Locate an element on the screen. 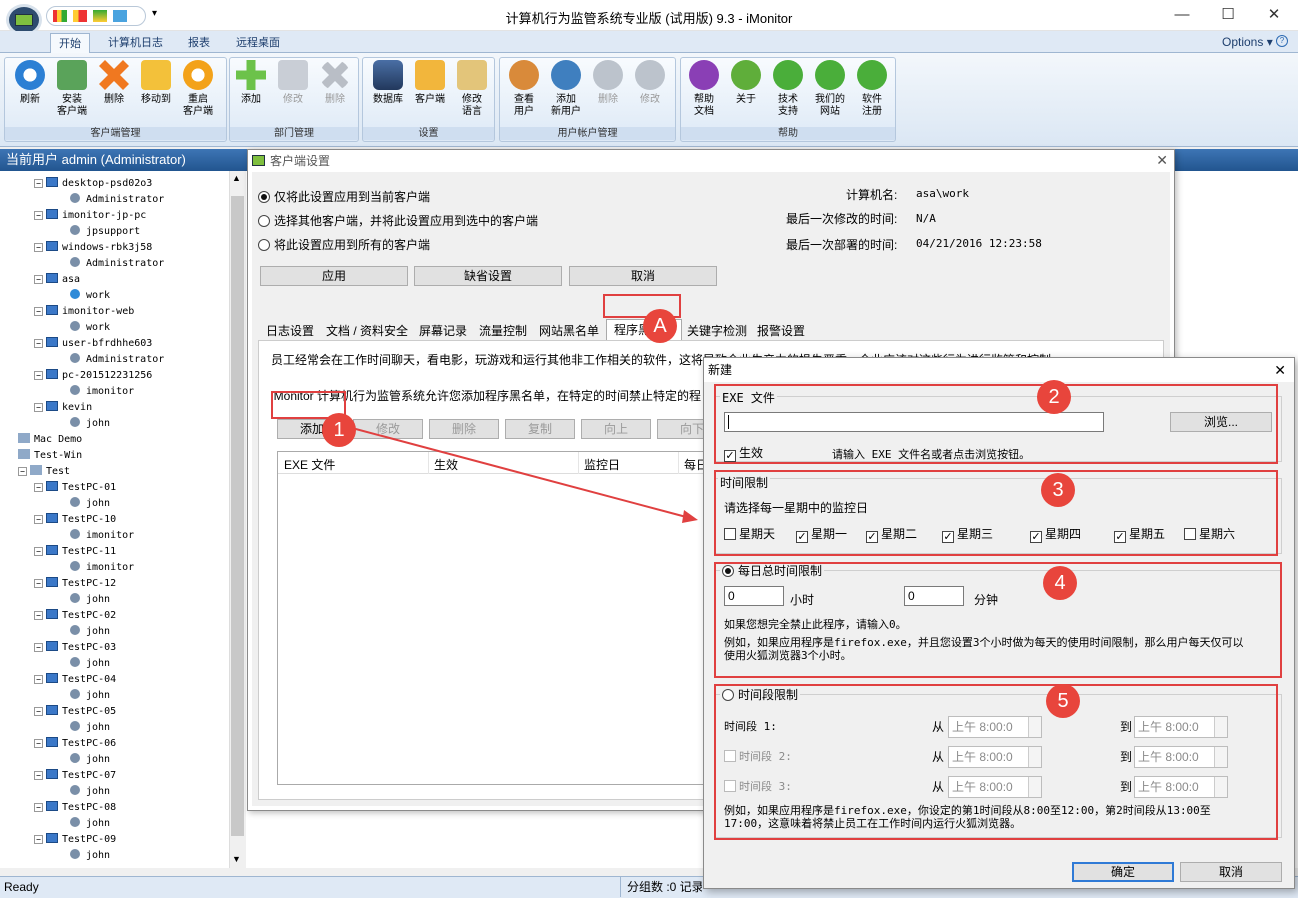  install-client-button: 安装 客户端 is located at coordinates (72, 89).